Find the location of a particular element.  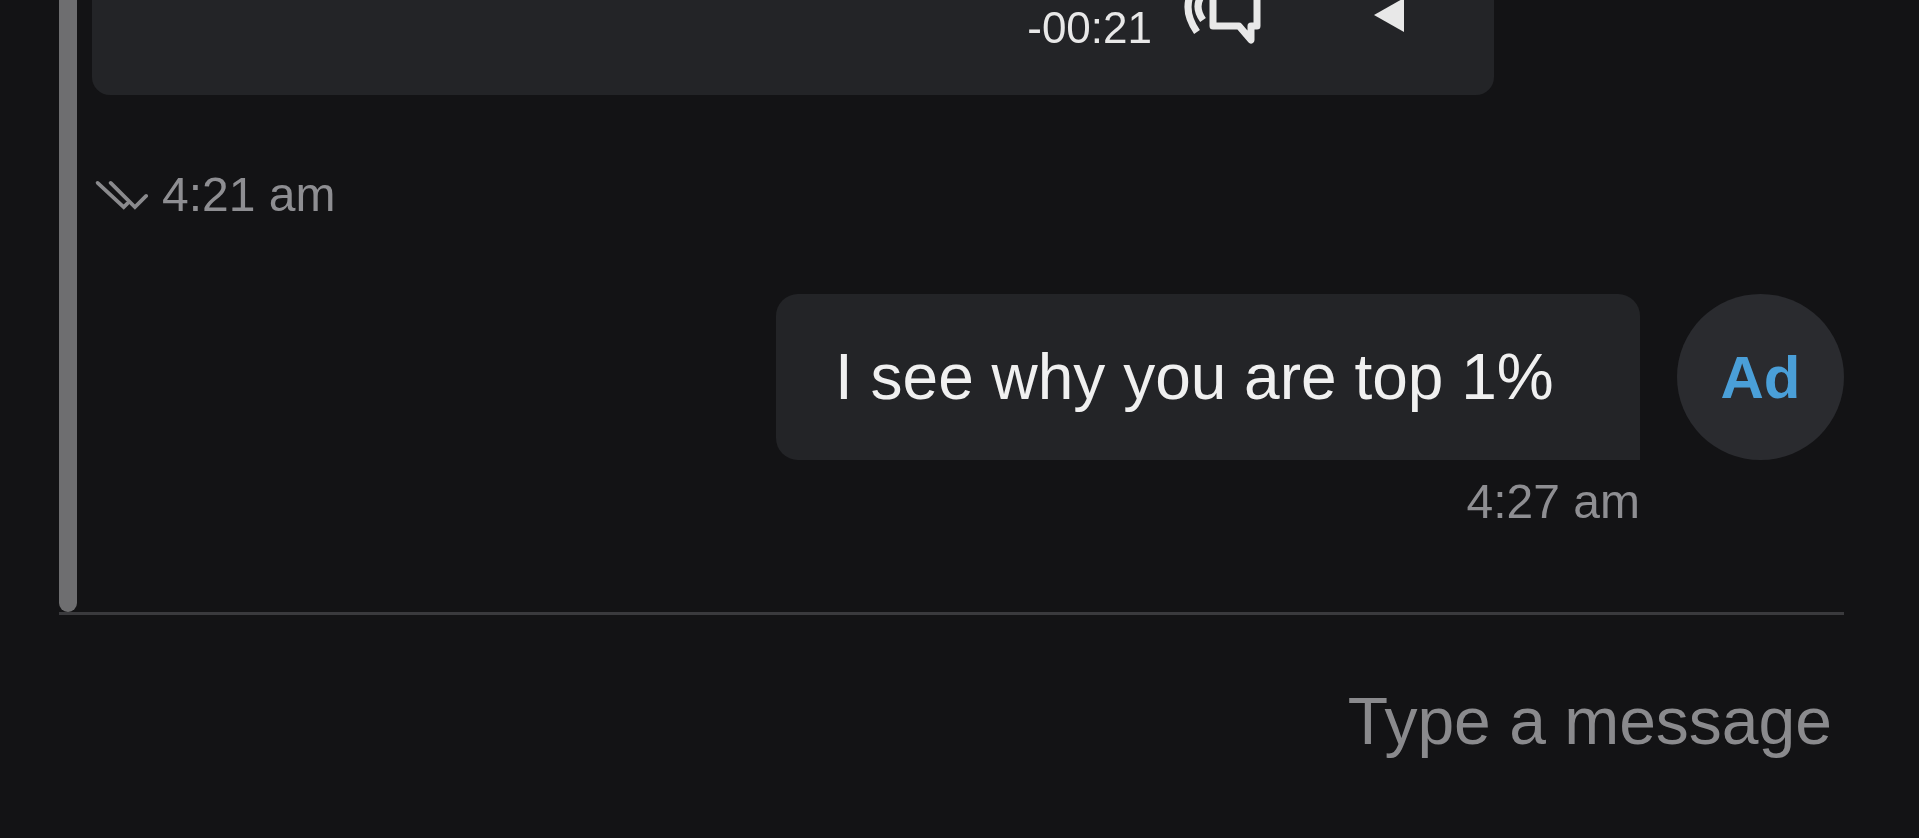

message-input-field: Type a message is located at coordinates (1572, 721).